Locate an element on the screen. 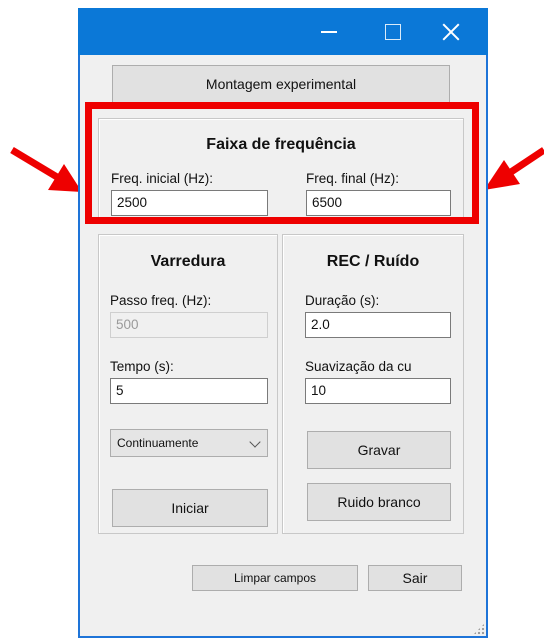 The image size is (544, 643). sair-button: Sair is located at coordinates (415, 578).